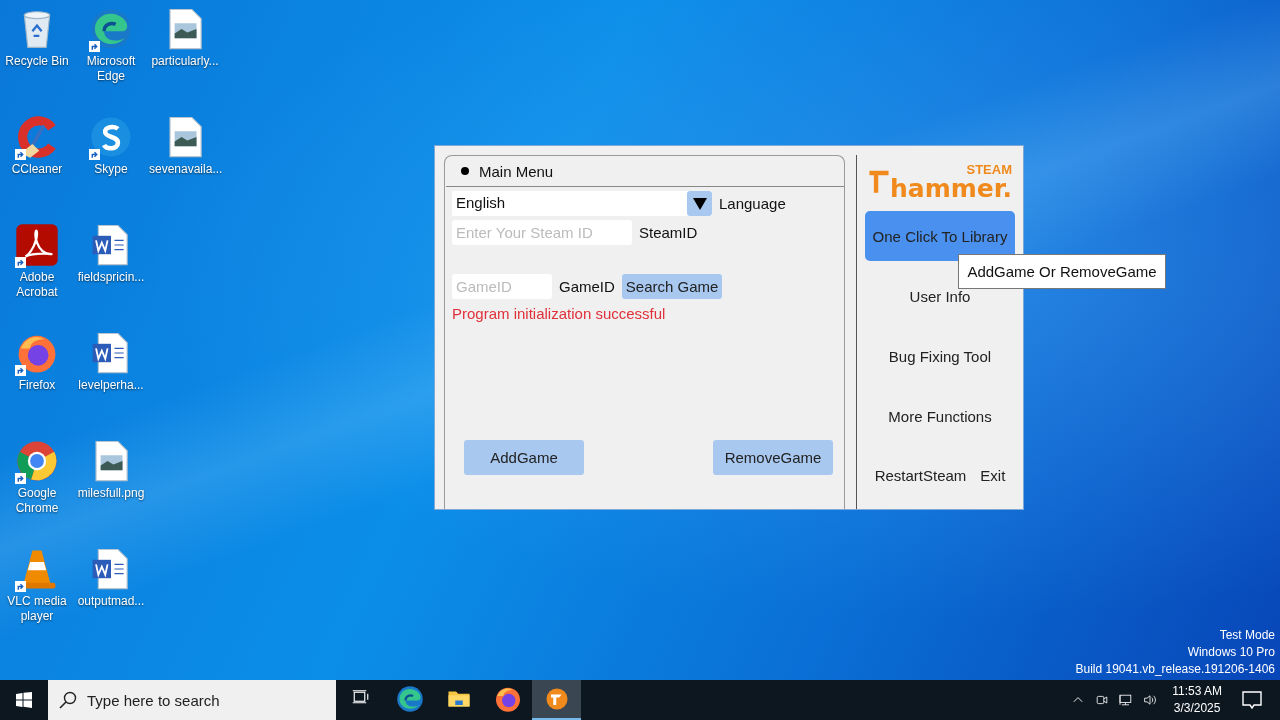 This screenshot has height=720, width=1280. I want to click on desktop-icon: Adobe Acrobat, so click(37, 272).